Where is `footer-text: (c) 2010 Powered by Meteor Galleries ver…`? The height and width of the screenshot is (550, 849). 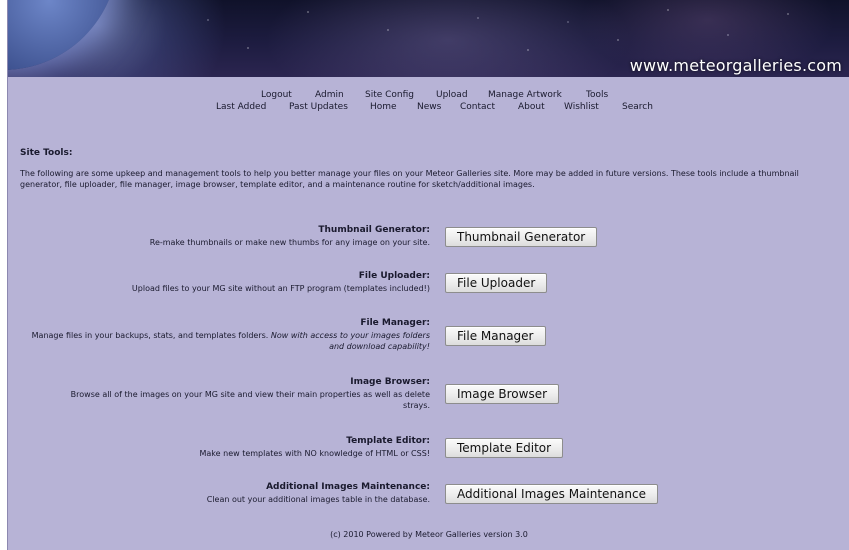
footer-text: (c) 2010 Powered by Meteor Galleries ver… is located at coordinates (429, 534).